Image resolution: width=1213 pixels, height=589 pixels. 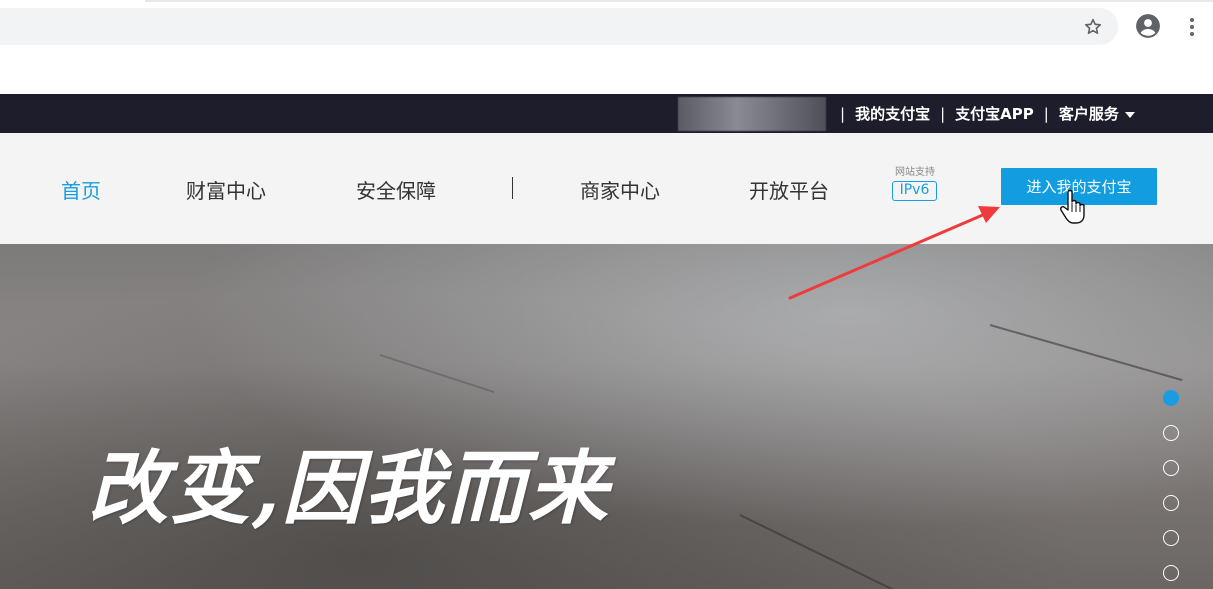 What do you see at coordinates (892, 113) in the screenshot?
I see `my-alipay-link: 我的支付宝` at bounding box center [892, 113].